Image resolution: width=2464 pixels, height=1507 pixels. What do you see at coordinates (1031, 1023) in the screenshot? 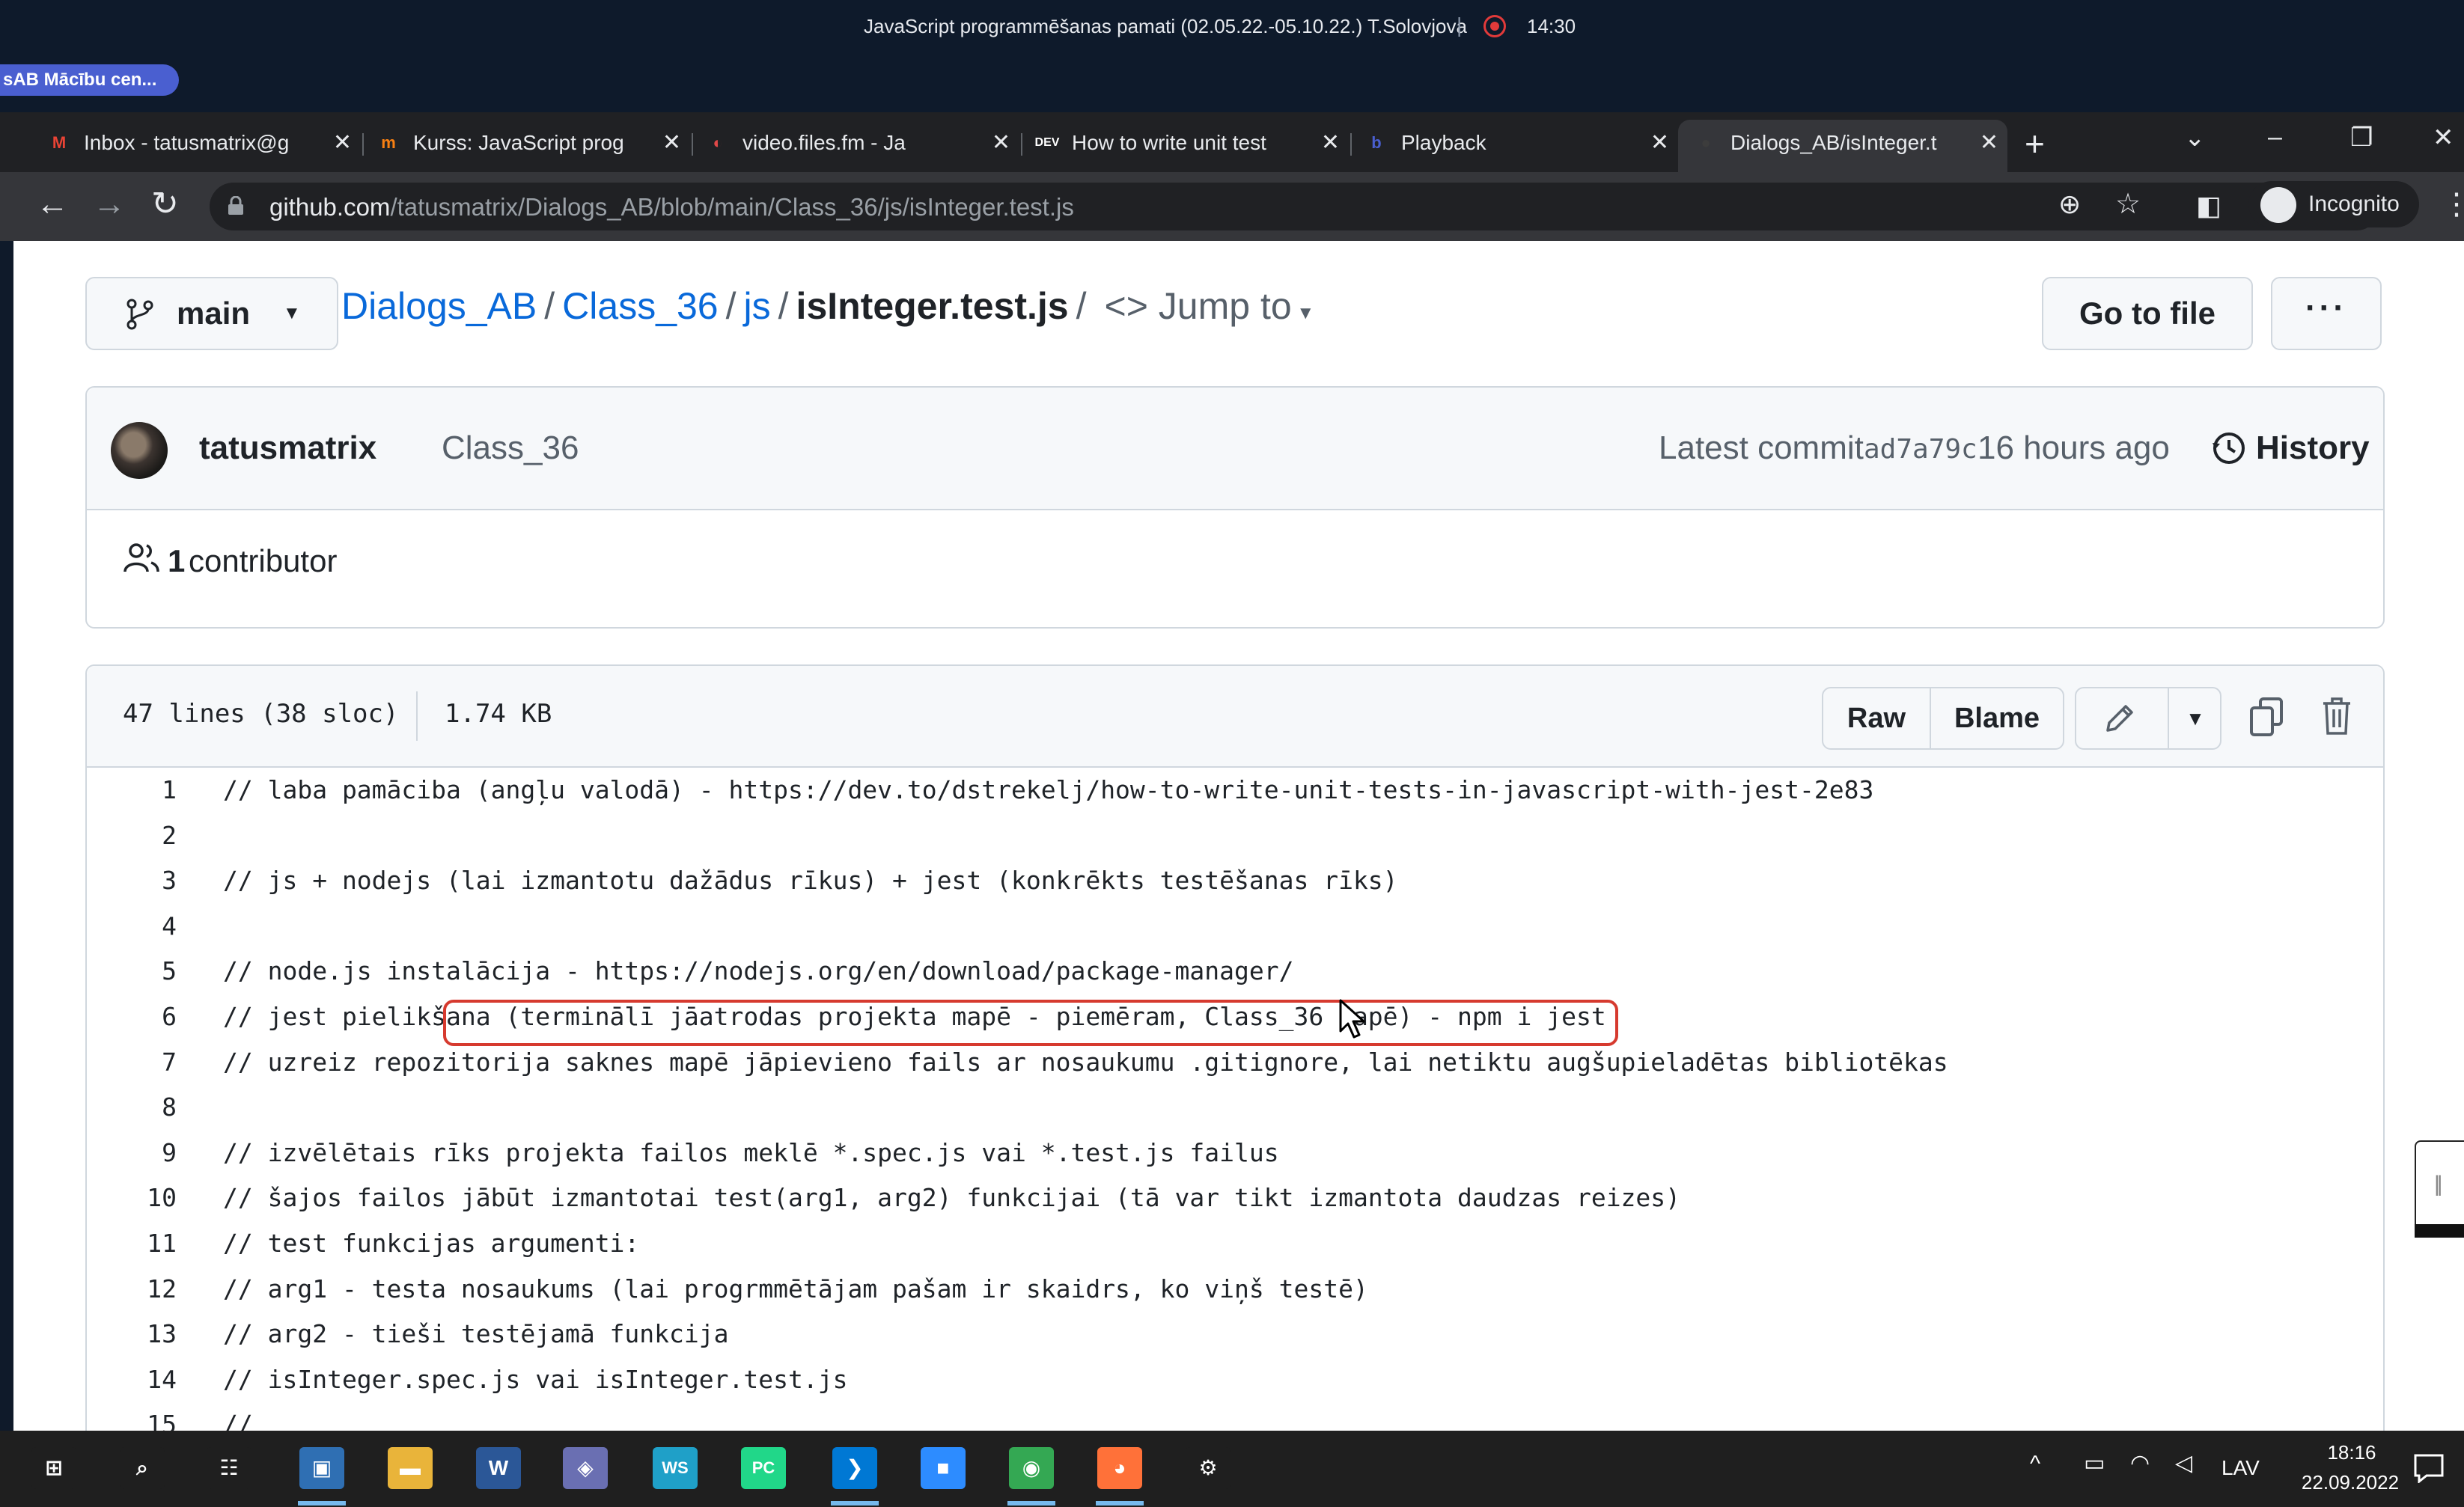
I see `annotation-highlight` at bounding box center [1031, 1023].